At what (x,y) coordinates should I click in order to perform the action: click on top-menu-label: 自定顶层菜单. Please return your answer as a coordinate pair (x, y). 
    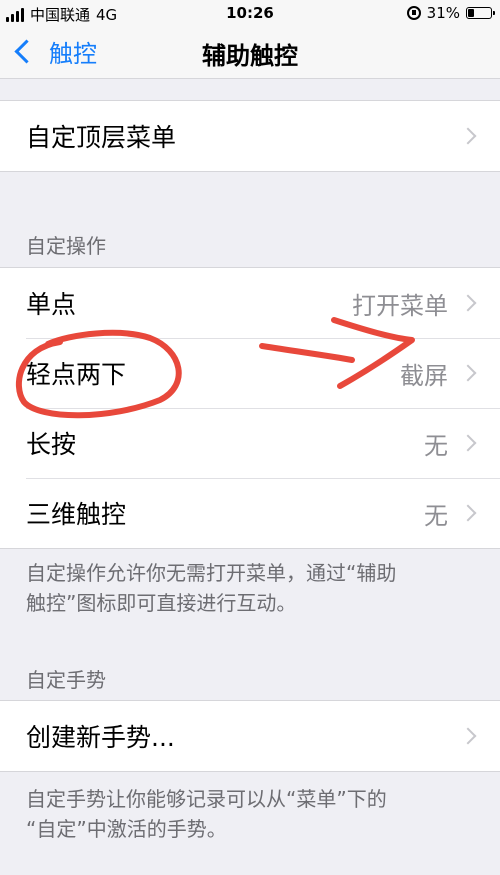
    Looking at the image, I should click on (101, 137).